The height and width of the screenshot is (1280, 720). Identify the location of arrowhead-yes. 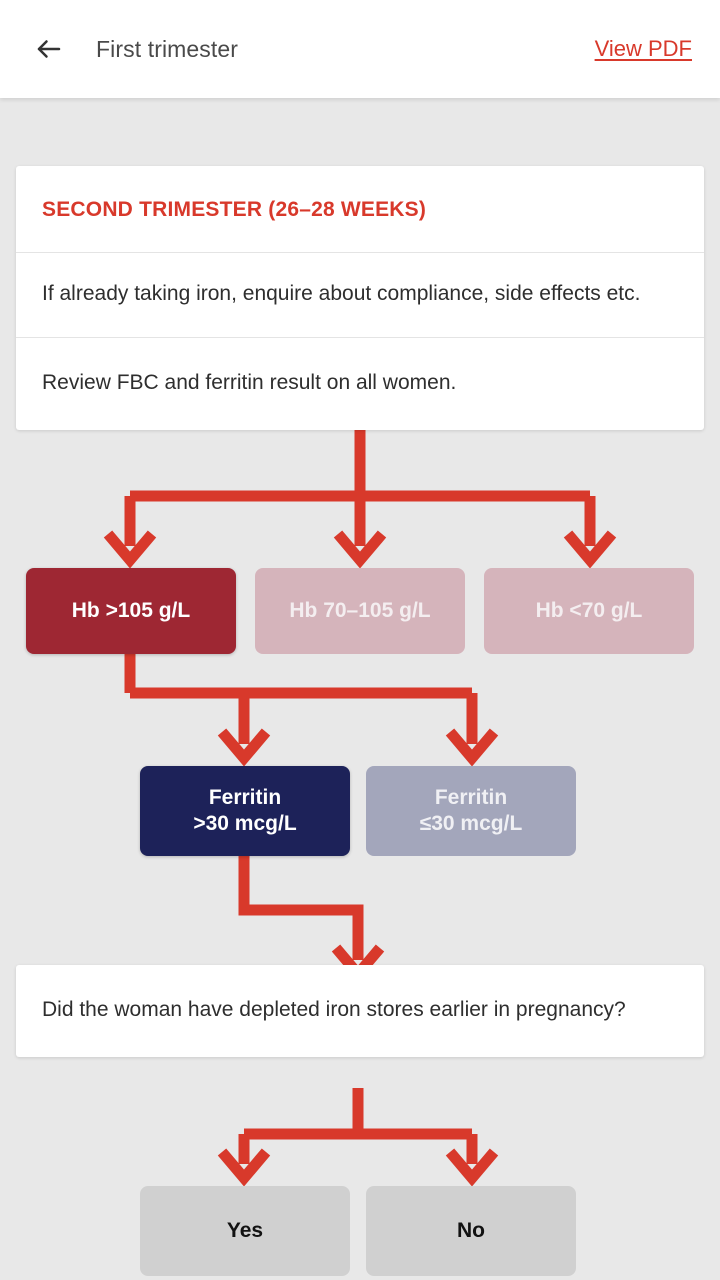
(244, 1167).